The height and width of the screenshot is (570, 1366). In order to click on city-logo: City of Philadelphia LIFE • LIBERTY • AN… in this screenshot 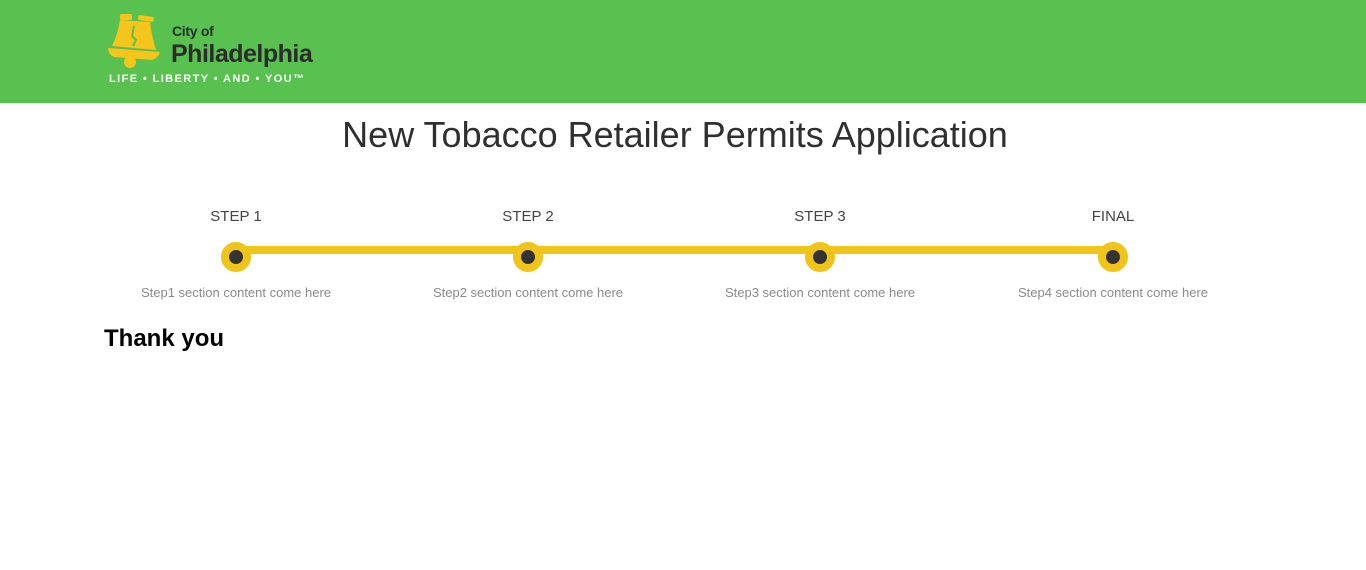, I will do `click(221, 51)`.